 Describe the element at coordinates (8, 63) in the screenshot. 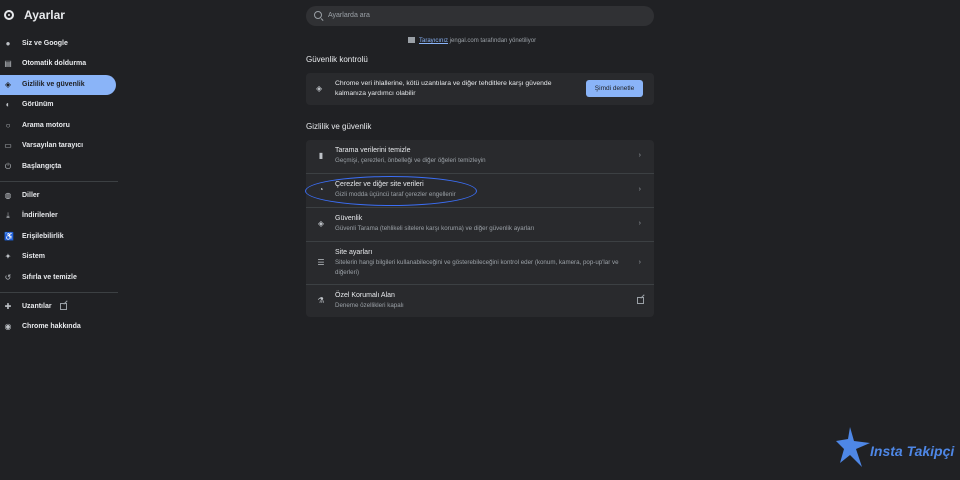

I see `autofill-icon: ▤` at that location.